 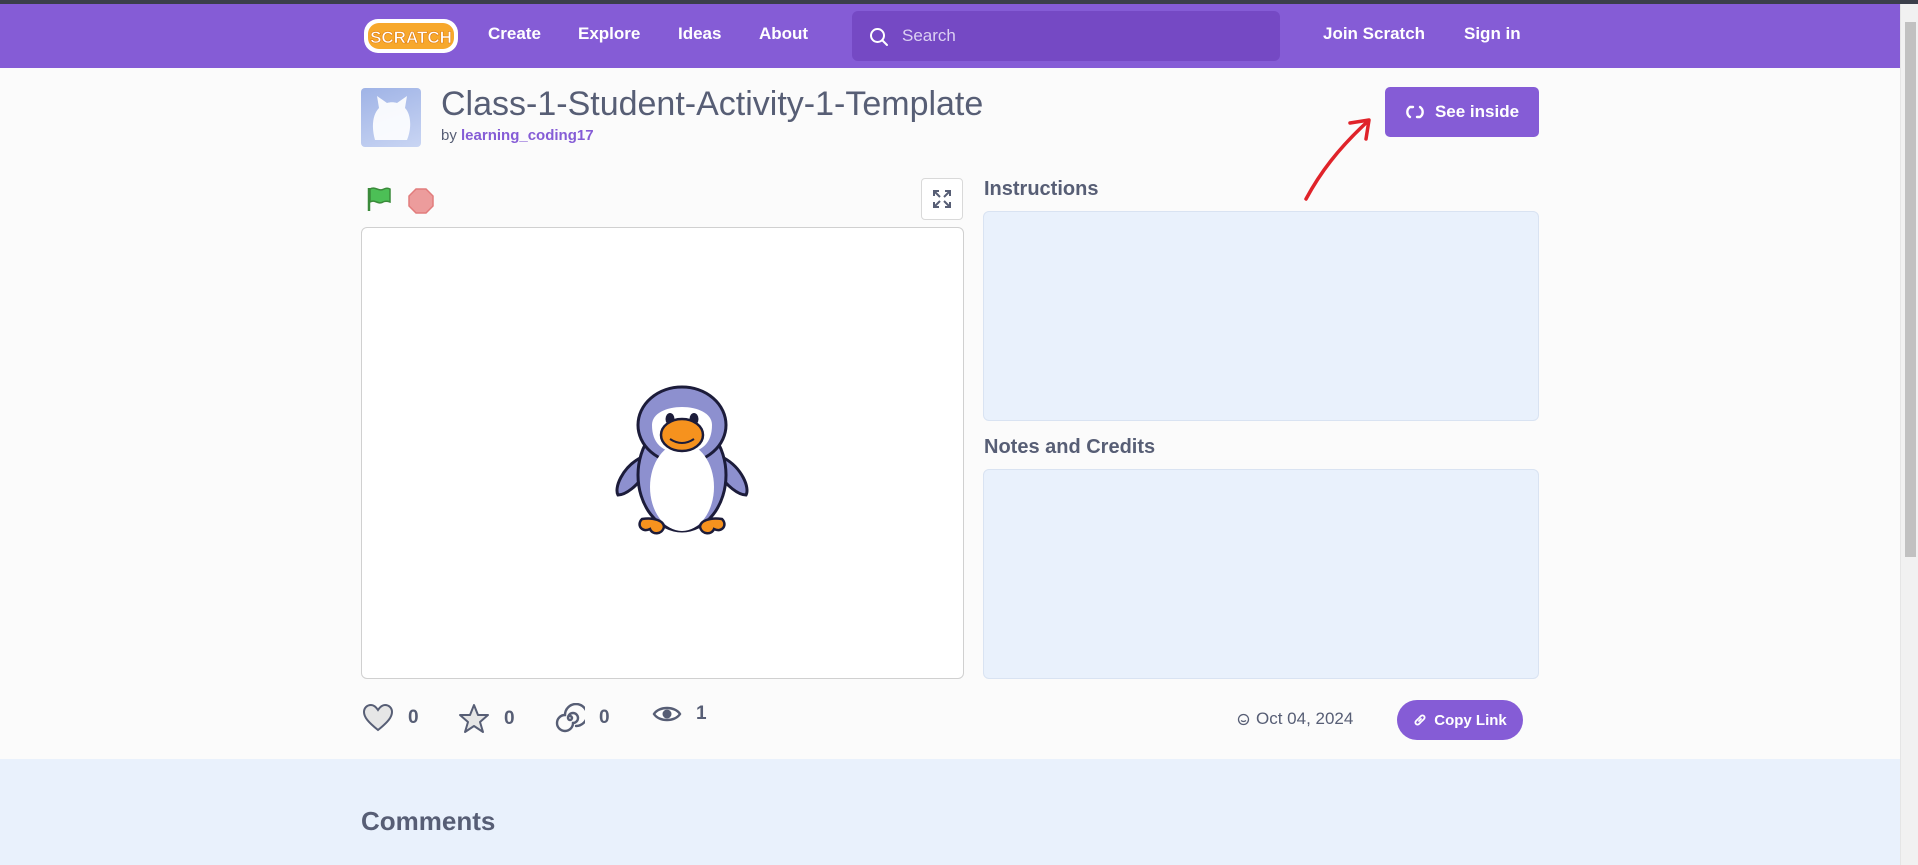 What do you see at coordinates (1420, 720) in the screenshot?
I see `link-icon` at bounding box center [1420, 720].